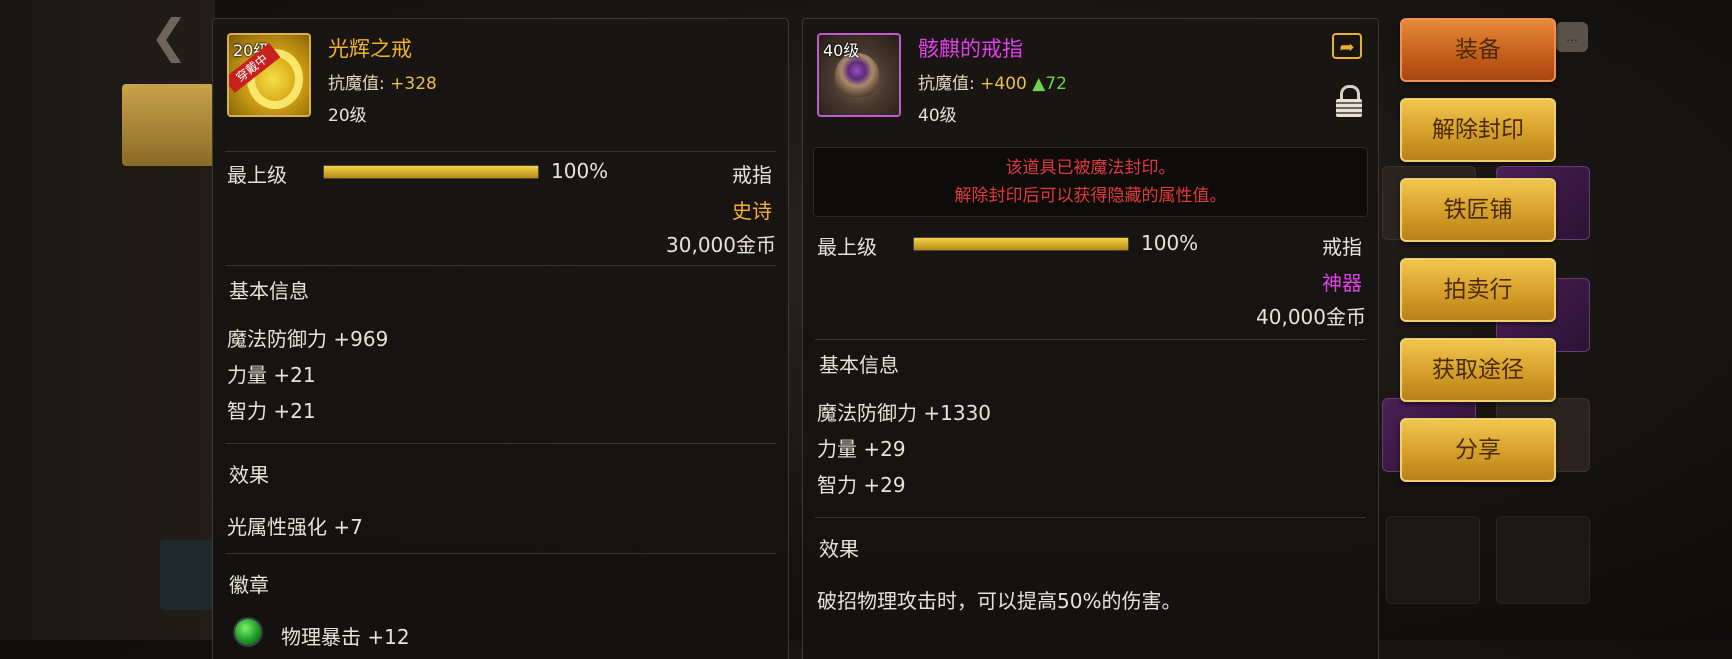 The image size is (1732, 659). Describe the element at coordinates (347, 116) in the screenshot. I see `item-level: 20级` at that location.